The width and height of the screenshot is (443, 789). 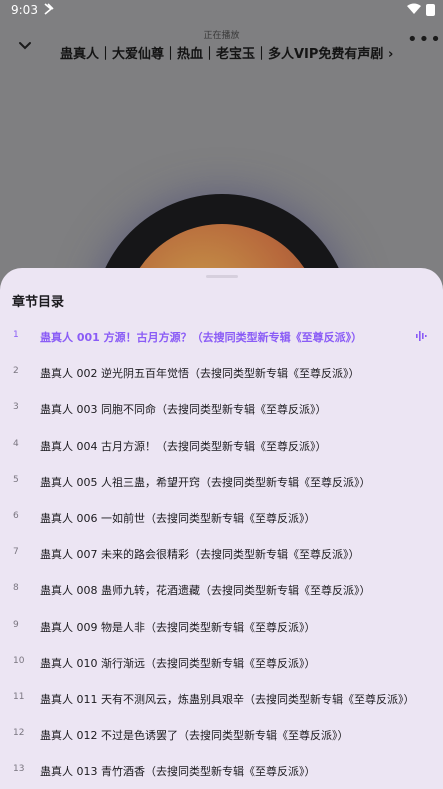 What do you see at coordinates (19, 696) in the screenshot?
I see `chapter-number: 11` at bounding box center [19, 696].